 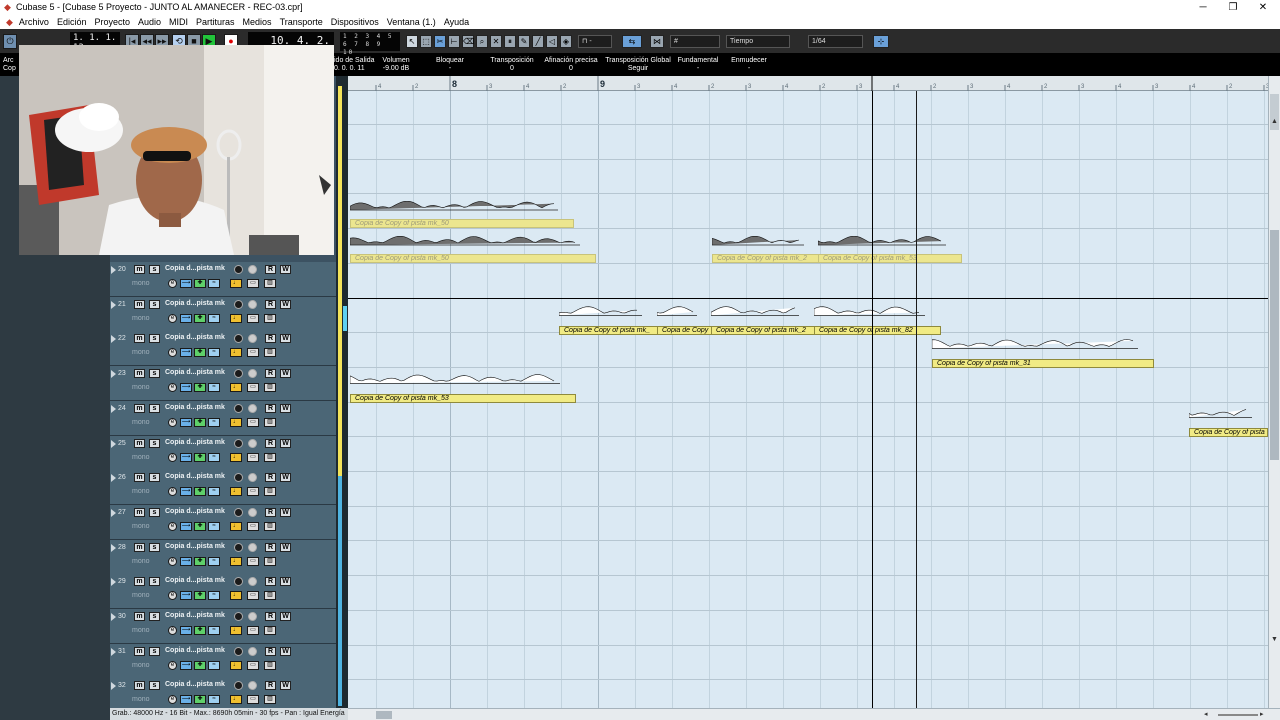 What do you see at coordinates (149, 22) in the screenshot?
I see `menu-audio: Audio` at bounding box center [149, 22].